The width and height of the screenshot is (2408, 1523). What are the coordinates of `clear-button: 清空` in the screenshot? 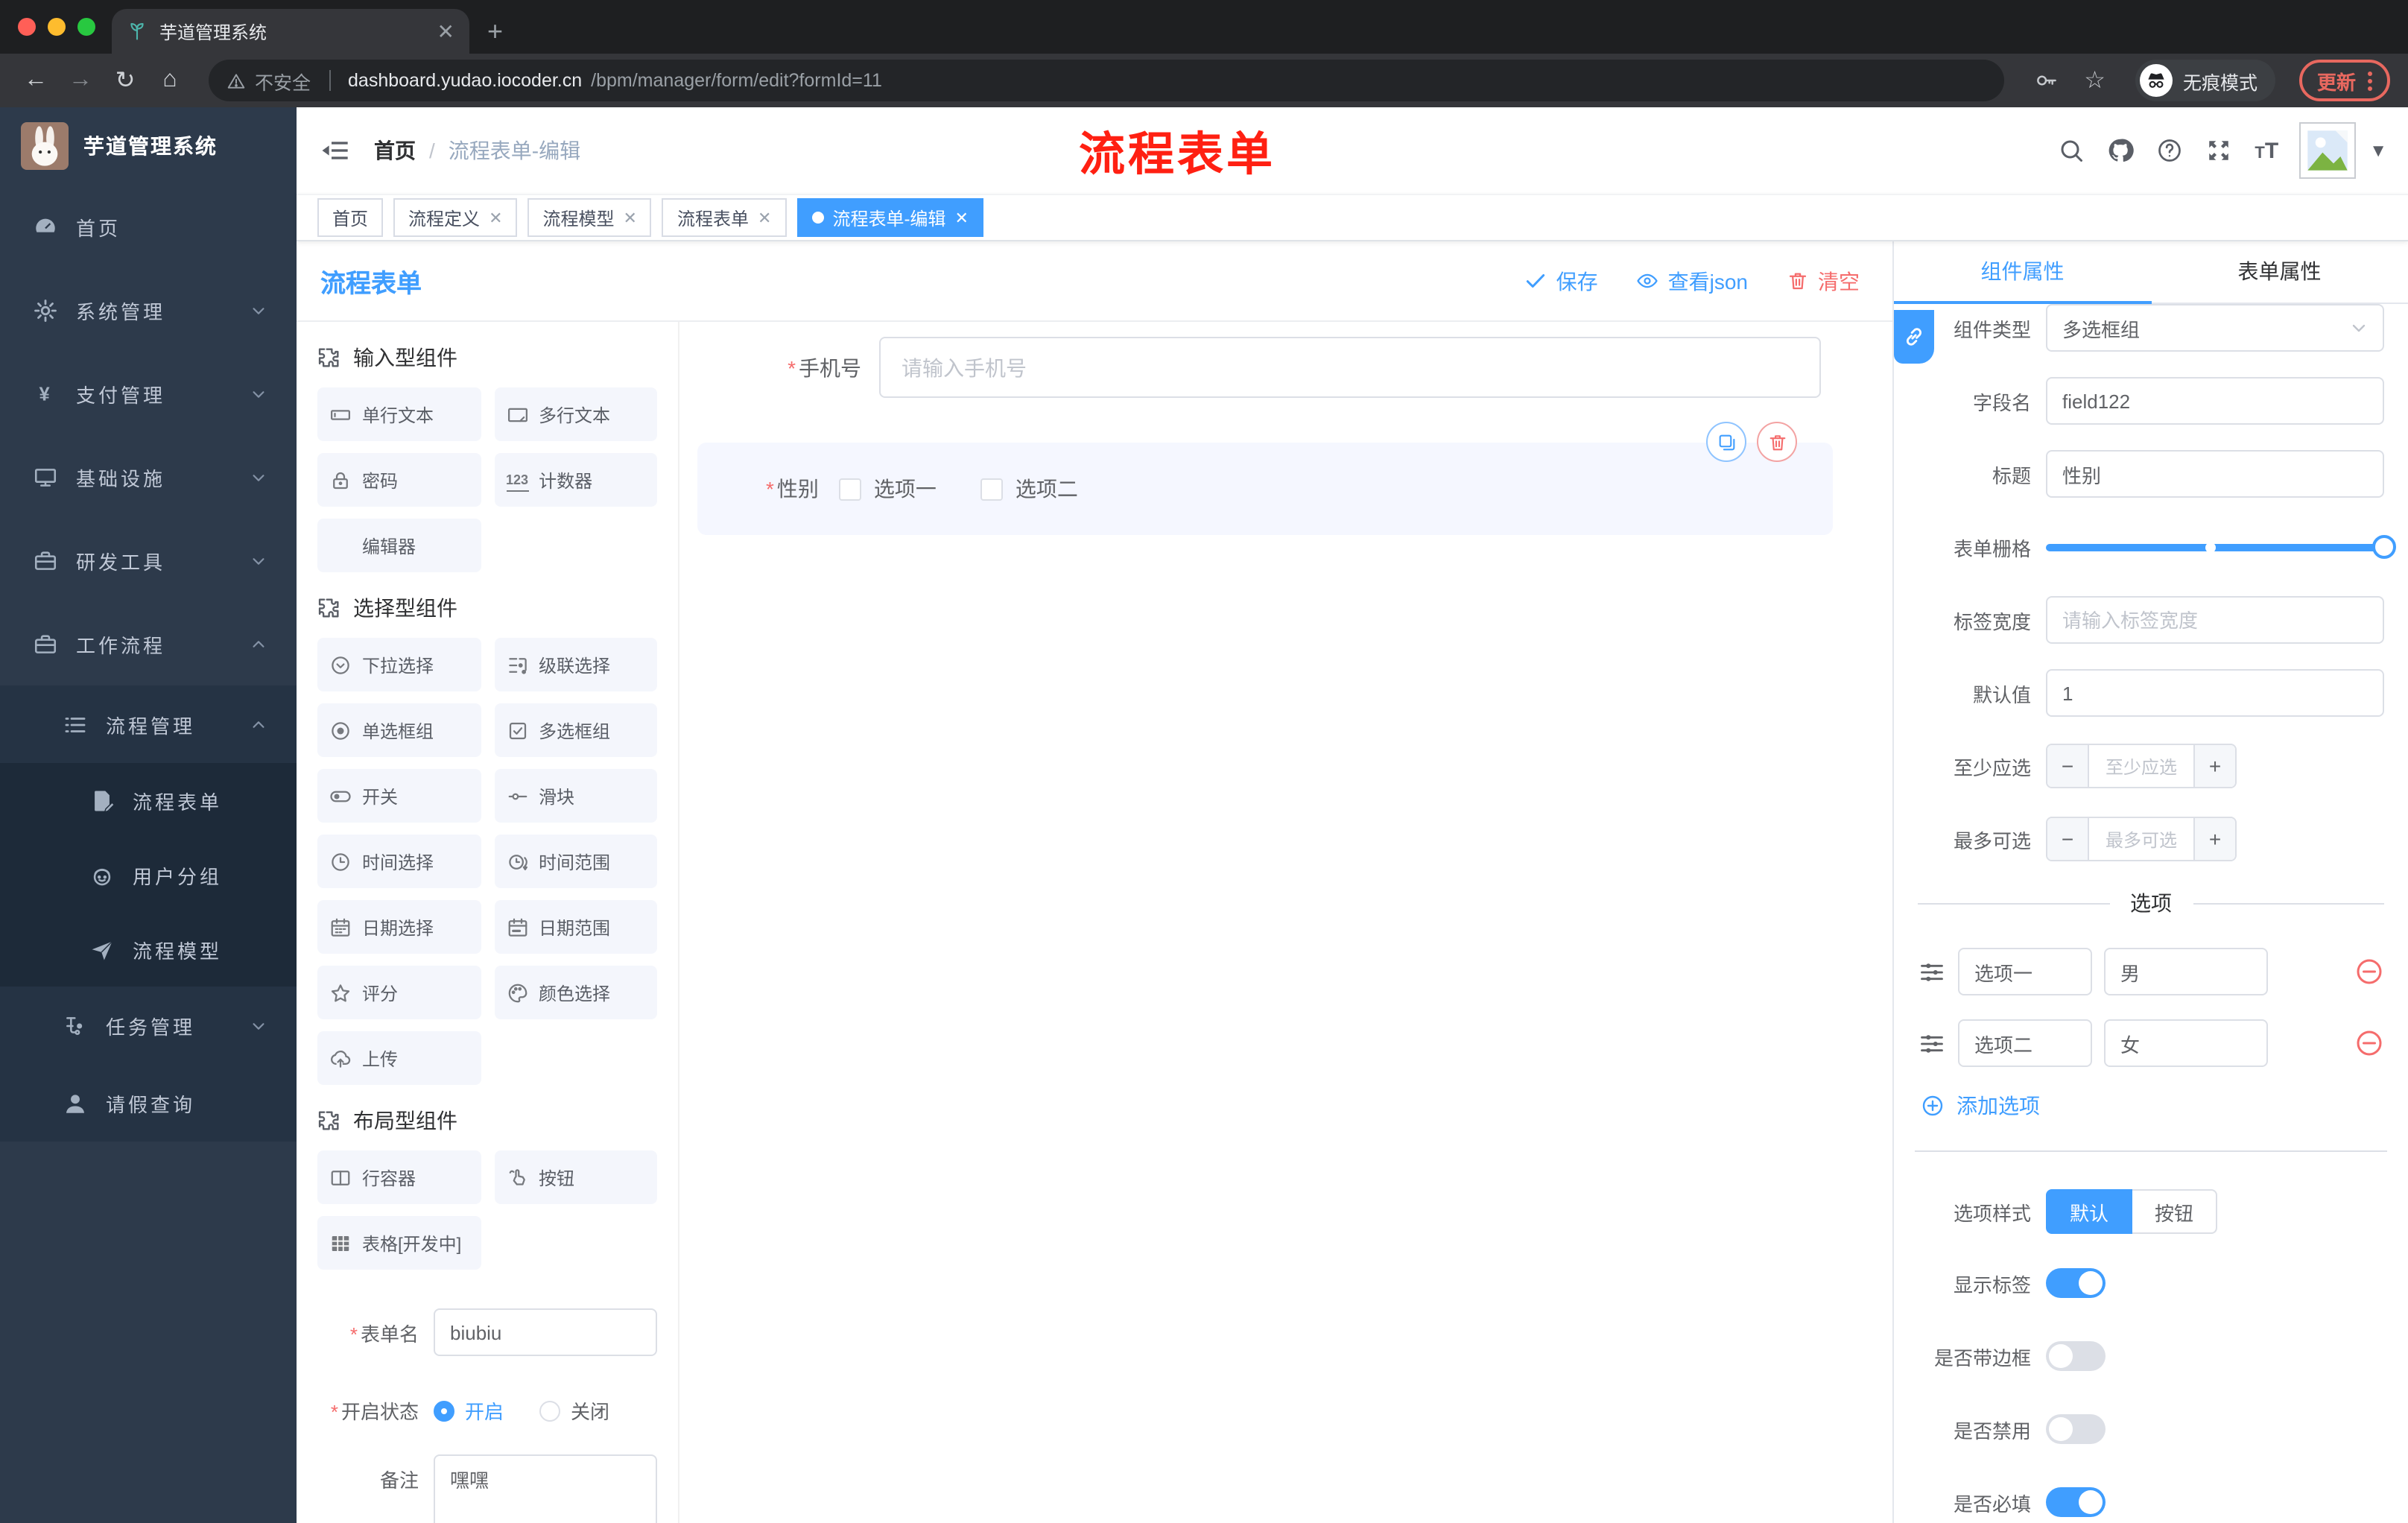 It's located at (1823, 281).